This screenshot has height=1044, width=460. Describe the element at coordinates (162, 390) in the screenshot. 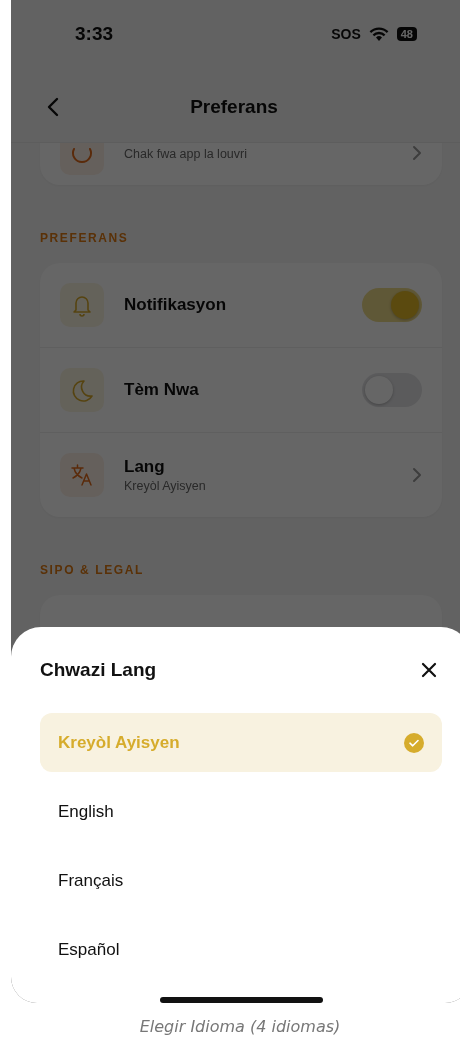

I see `row-label: Tèm Nwa` at that location.